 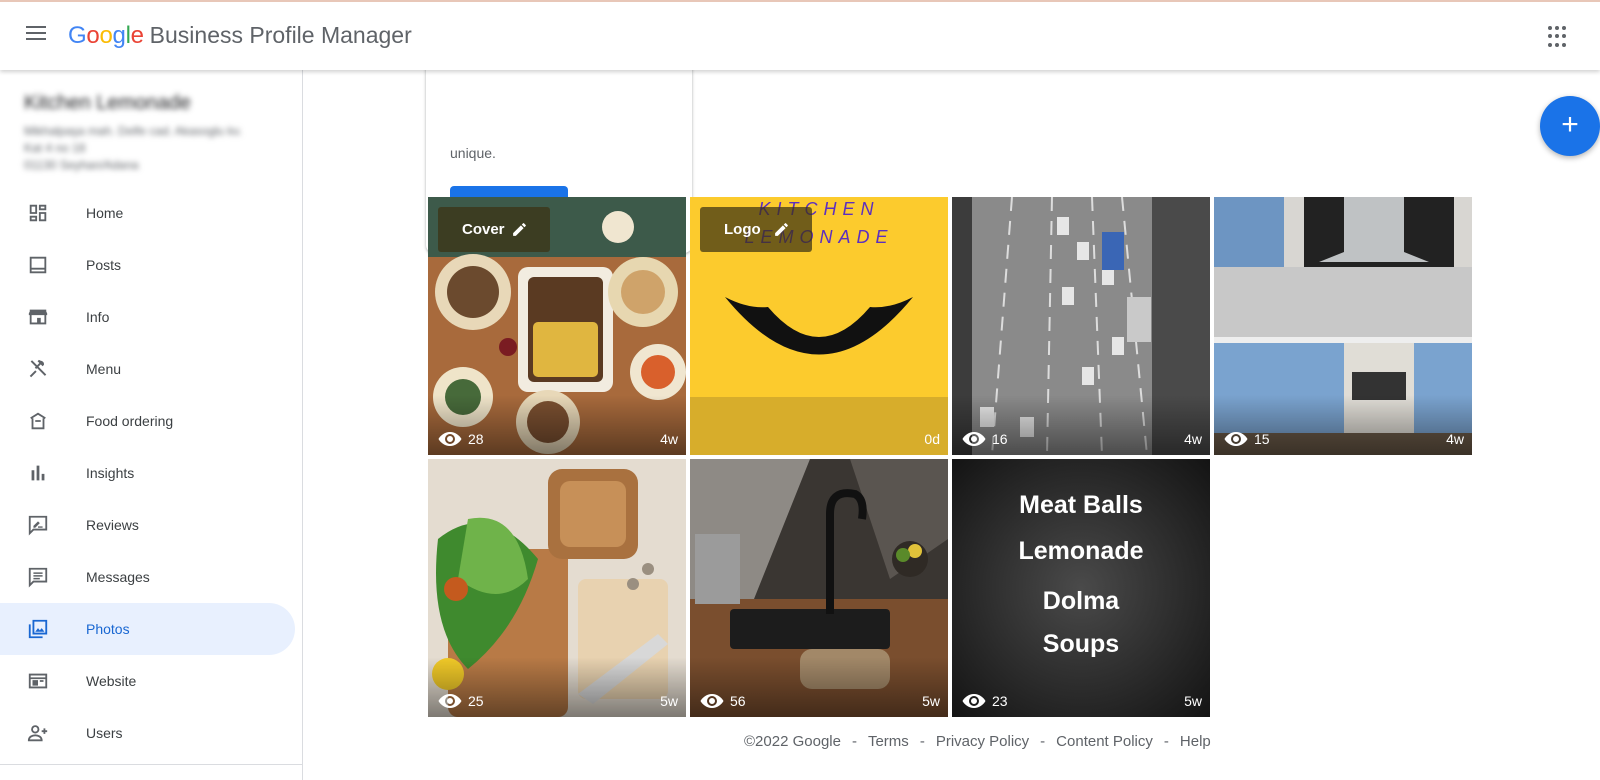 I want to click on add-user-icon, so click(x=37, y=733).